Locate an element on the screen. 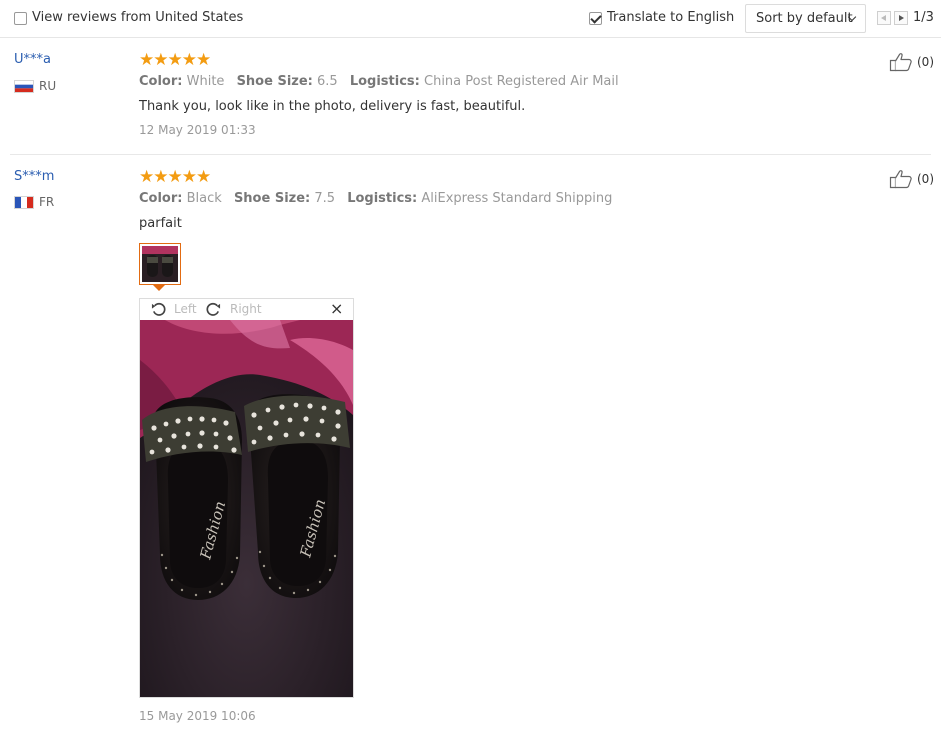 The width and height of the screenshot is (941, 733). arrow-right-icon is located at coordinates (901, 18).